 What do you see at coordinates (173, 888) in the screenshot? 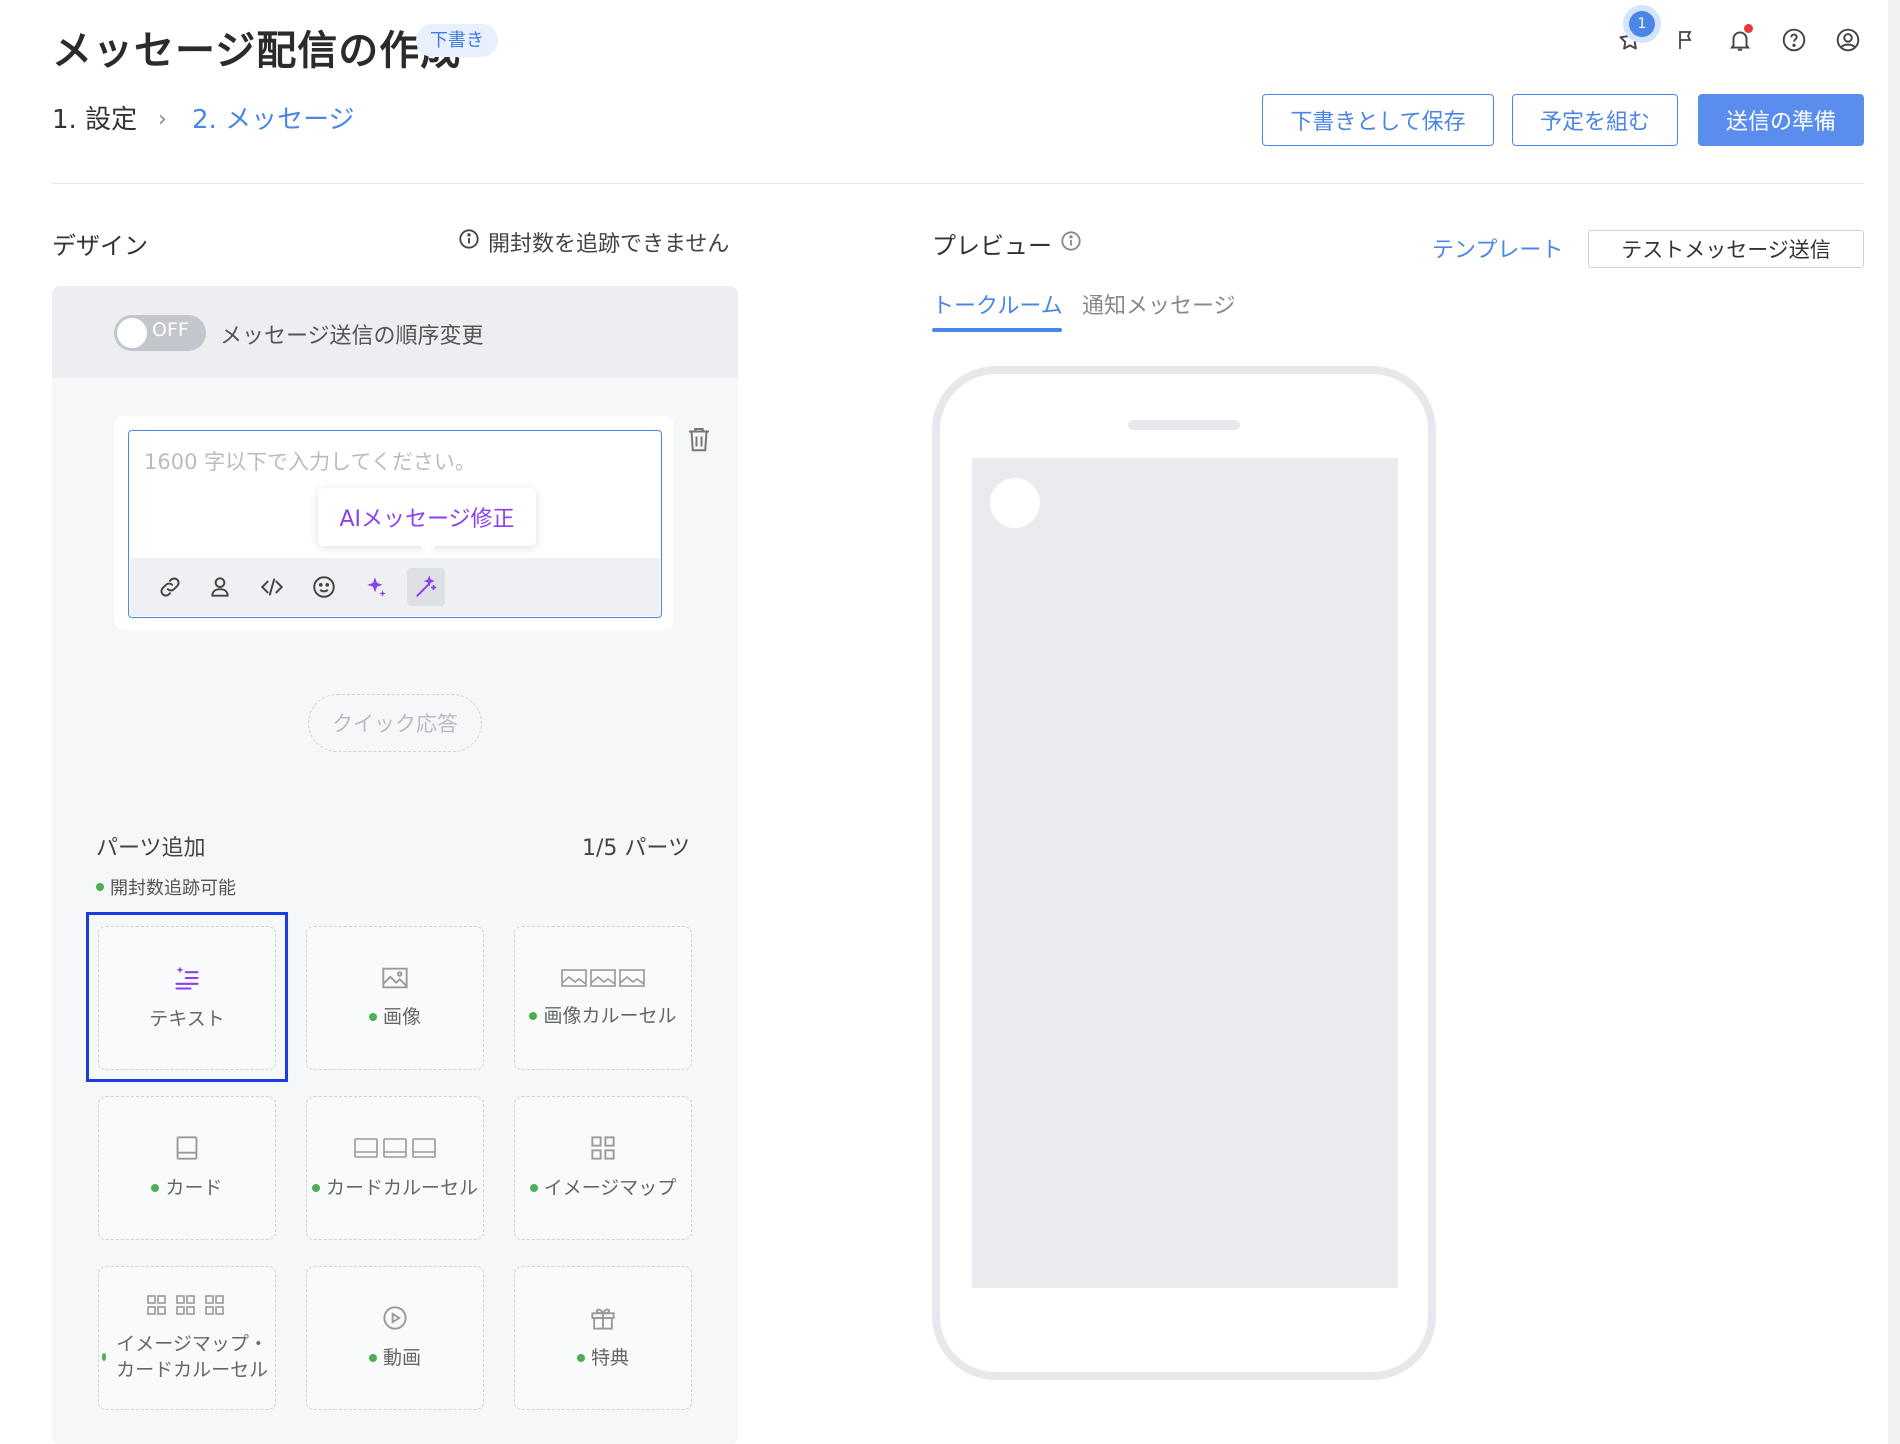
I see `trackable-legend-text: 開封数追跡可能` at bounding box center [173, 888].